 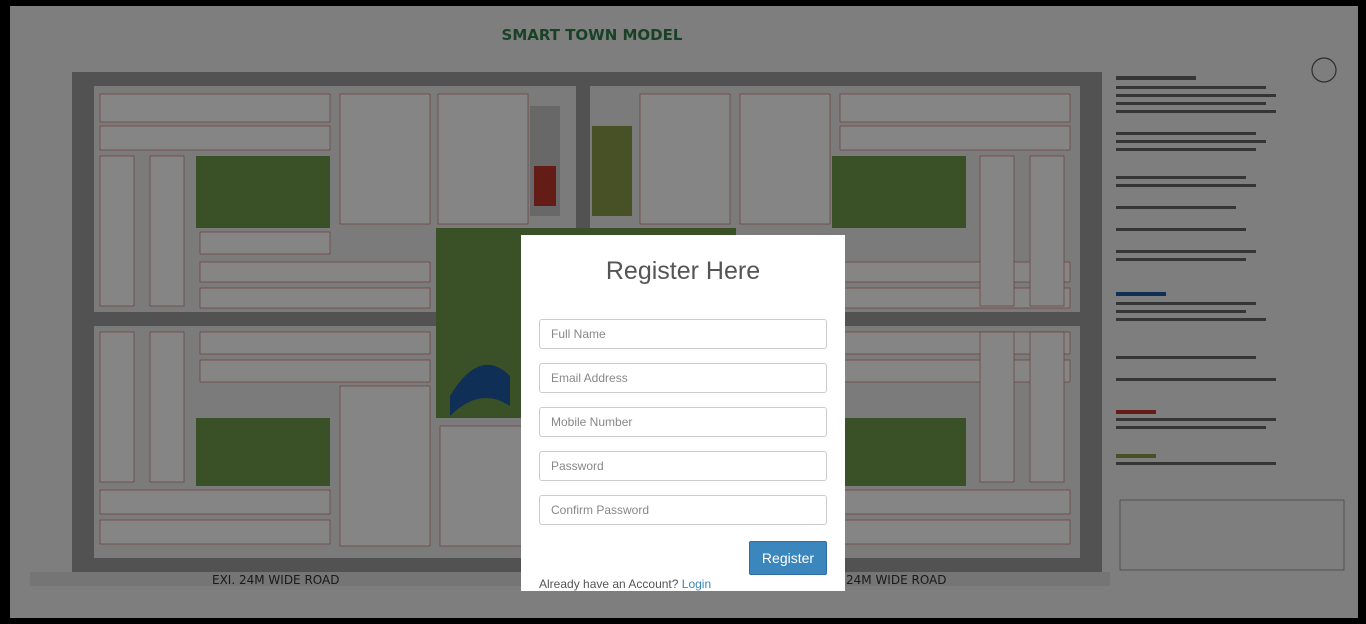 I want to click on modal-title: Register Here, so click(x=683, y=271).